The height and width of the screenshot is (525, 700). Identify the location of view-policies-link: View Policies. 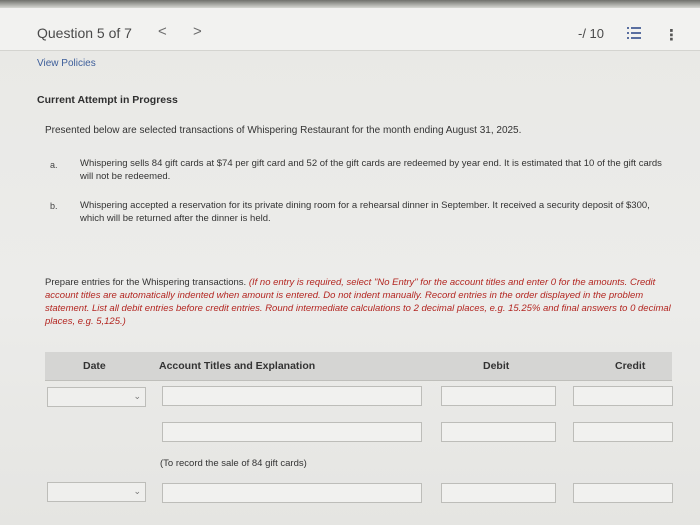
(66, 63).